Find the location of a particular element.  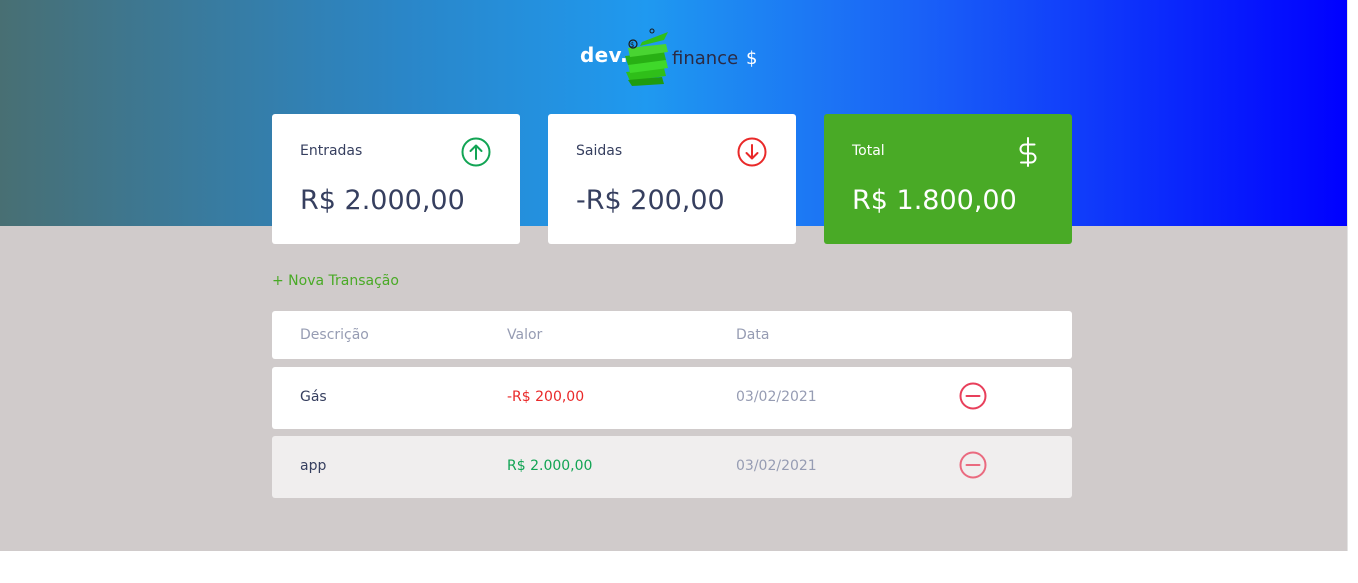

income-value: R$ 2.000,00 is located at coordinates (382, 200).